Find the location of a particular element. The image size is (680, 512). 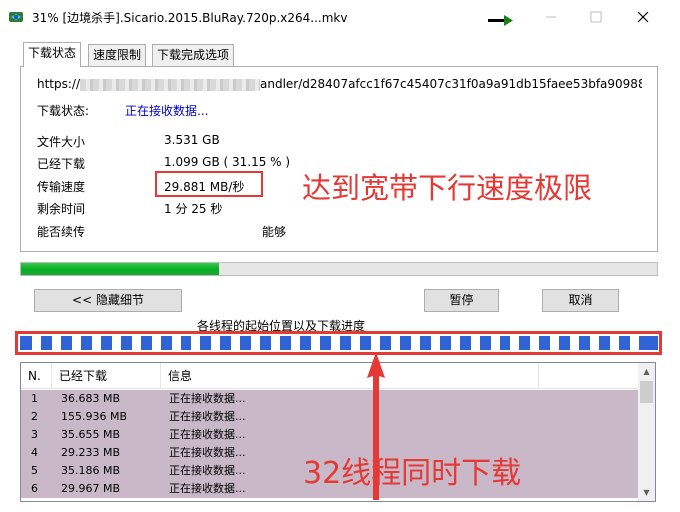

speed-highlight-box is located at coordinates (209, 184).